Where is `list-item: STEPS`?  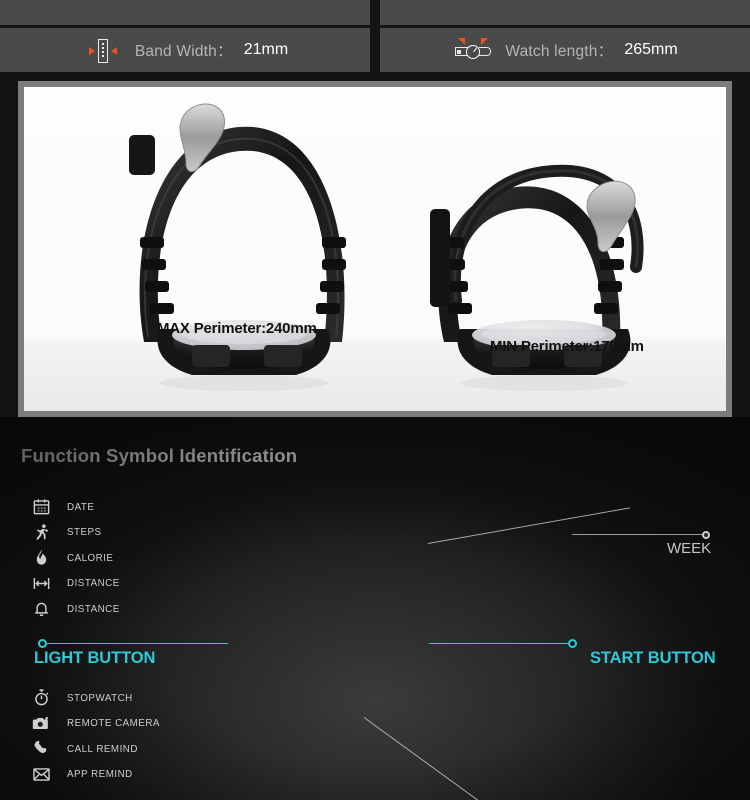 list-item: STEPS is located at coordinates (78, 533).